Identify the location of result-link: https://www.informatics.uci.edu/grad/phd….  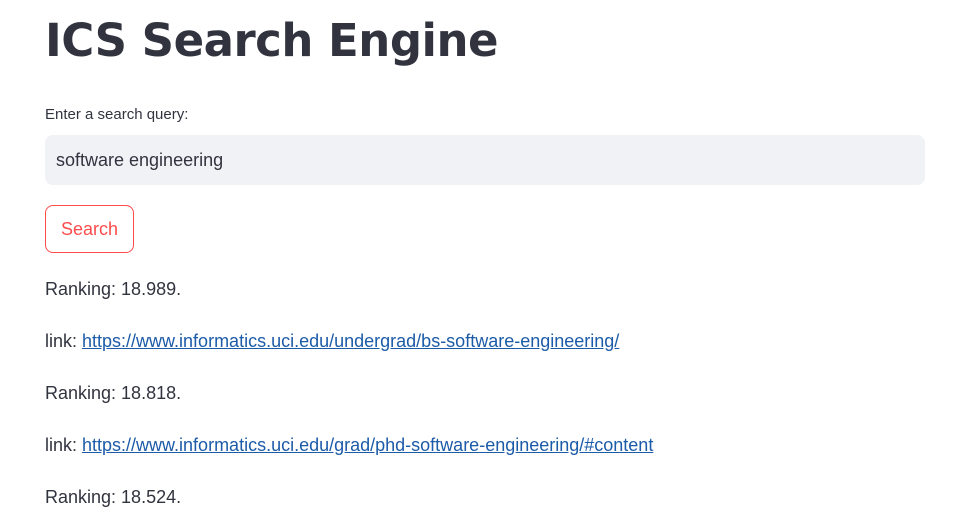
(367, 445).